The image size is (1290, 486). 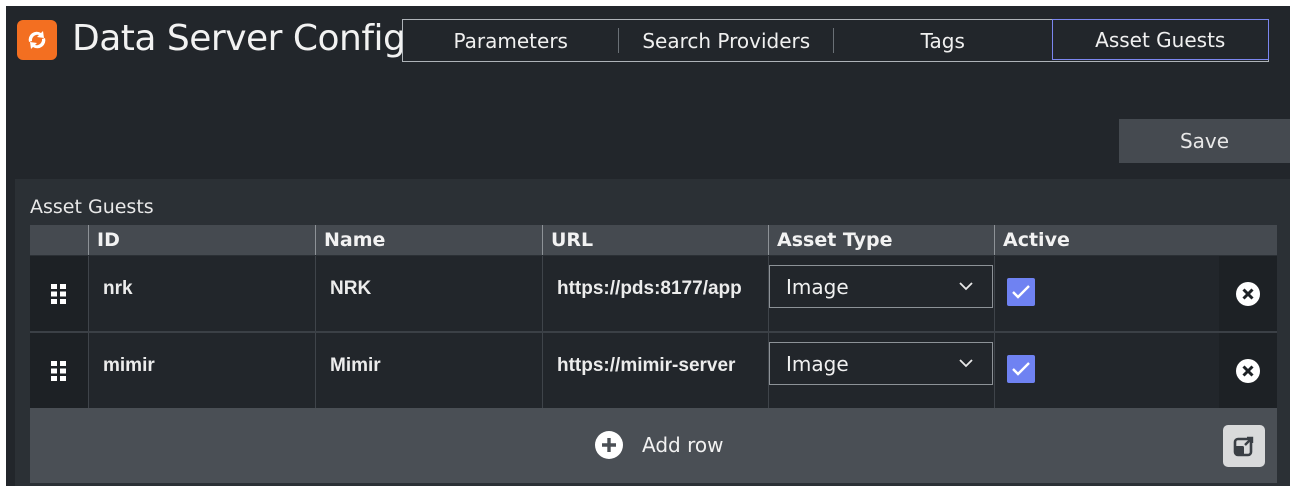 What do you see at coordinates (129, 365) in the screenshot?
I see `id-value: mimir` at bounding box center [129, 365].